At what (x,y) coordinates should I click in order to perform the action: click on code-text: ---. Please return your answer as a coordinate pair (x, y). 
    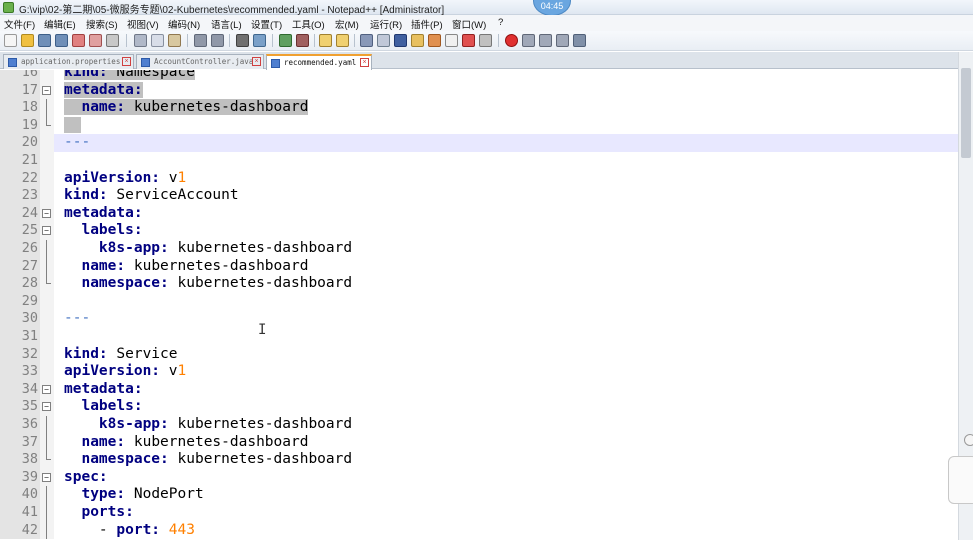
    Looking at the image, I should click on (77, 319).